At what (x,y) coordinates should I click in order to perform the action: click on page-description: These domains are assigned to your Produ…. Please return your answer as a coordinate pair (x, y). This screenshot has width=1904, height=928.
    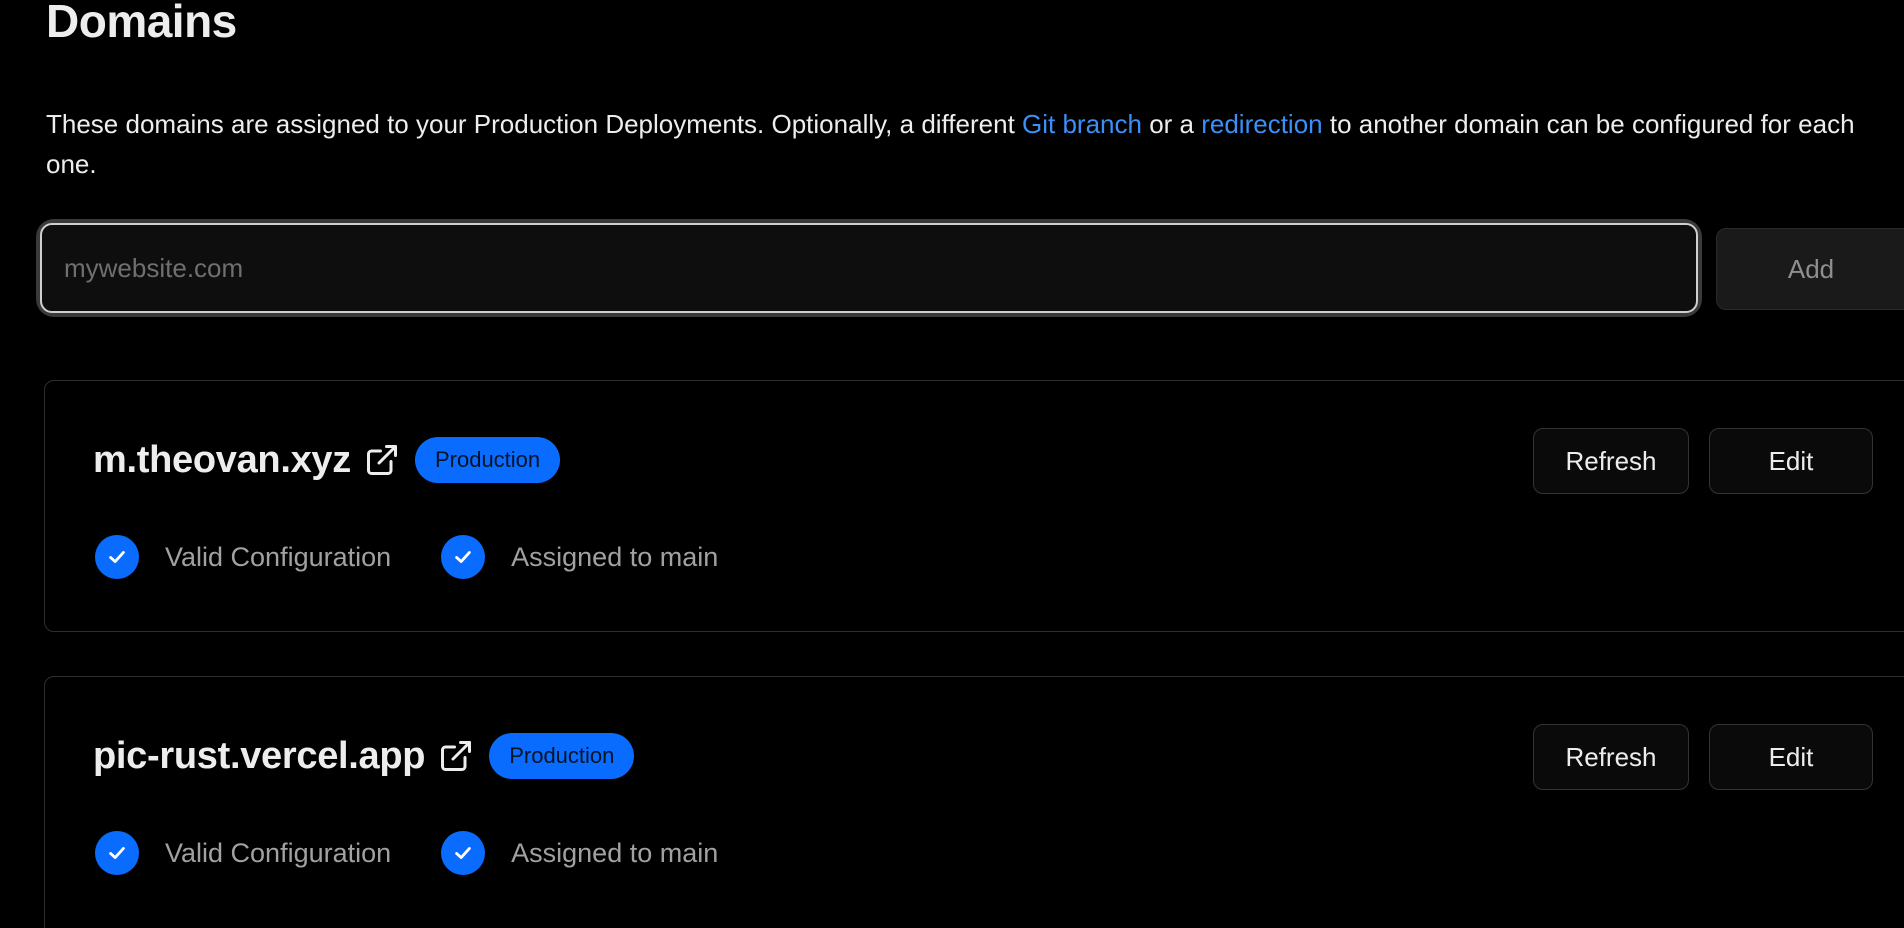
    Looking at the image, I should click on (961, 144).